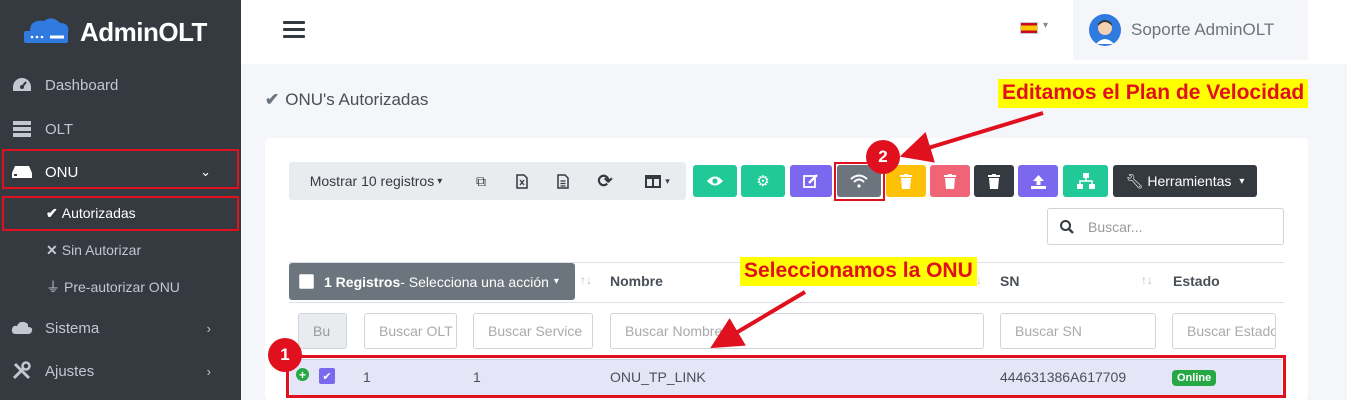 The image size is (1347, 400). What do you see at coordinates (758, 319) in the screenshot?
I see `arrow-to-onu-row` at bounding box center [758, 319].